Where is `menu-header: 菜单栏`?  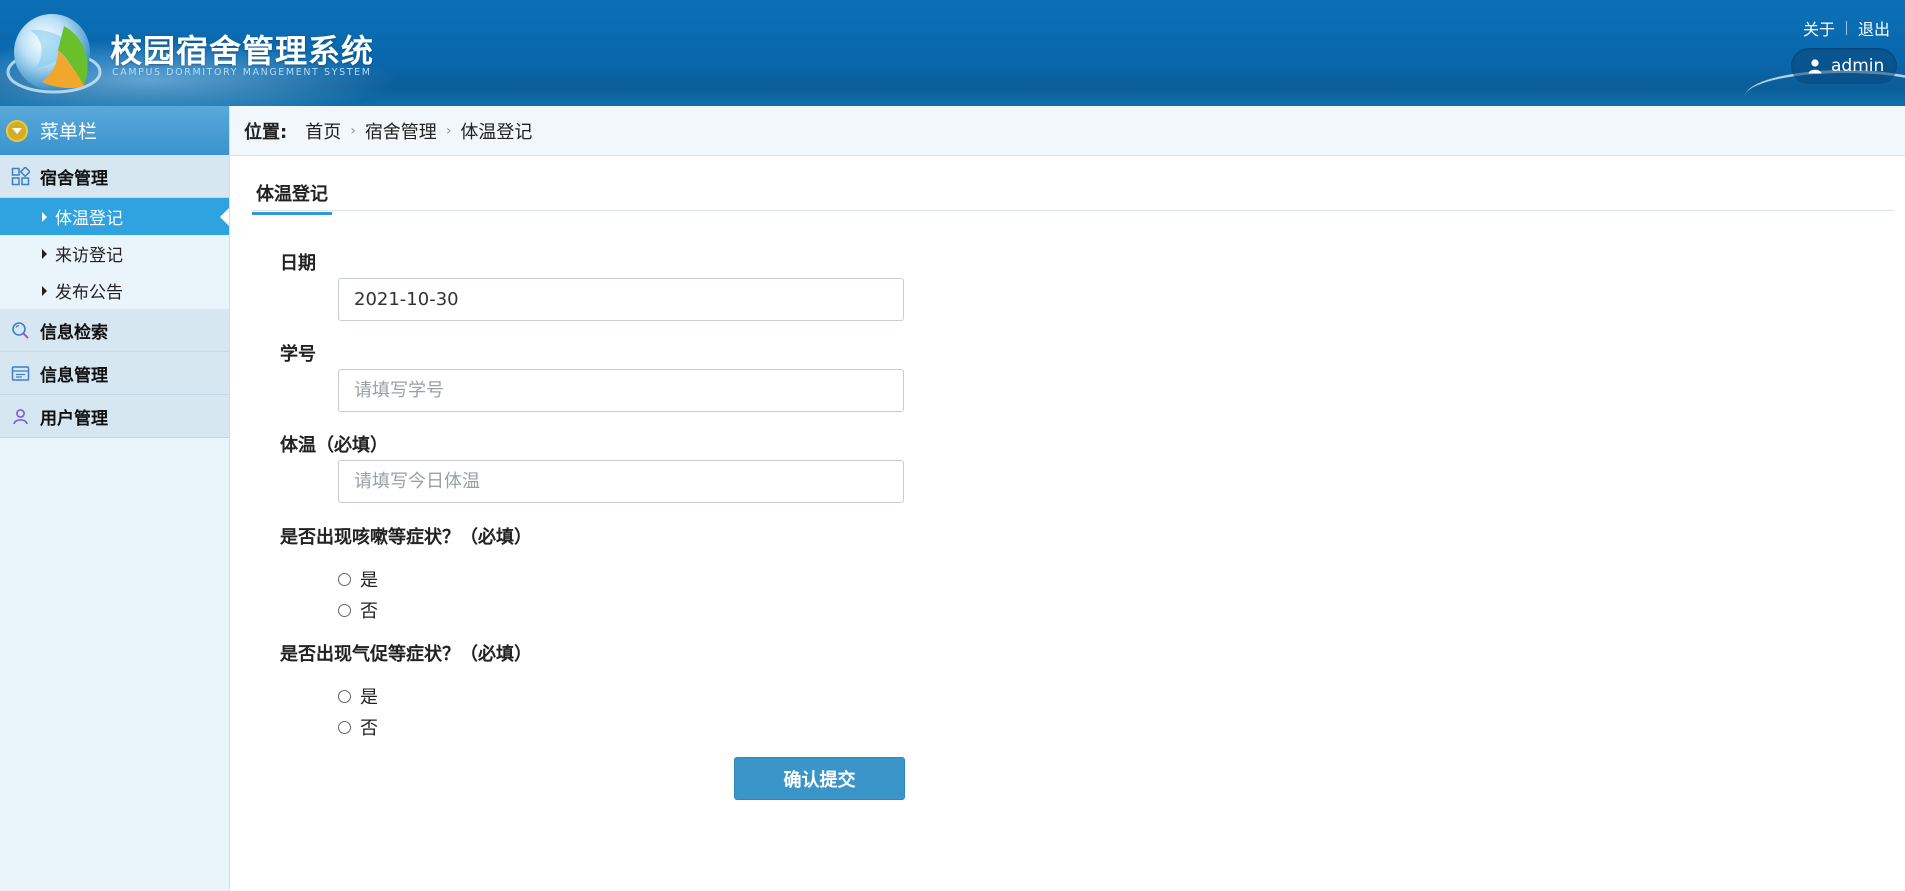 menu-header: 菜单栏 is located at coordinates (114, 130).